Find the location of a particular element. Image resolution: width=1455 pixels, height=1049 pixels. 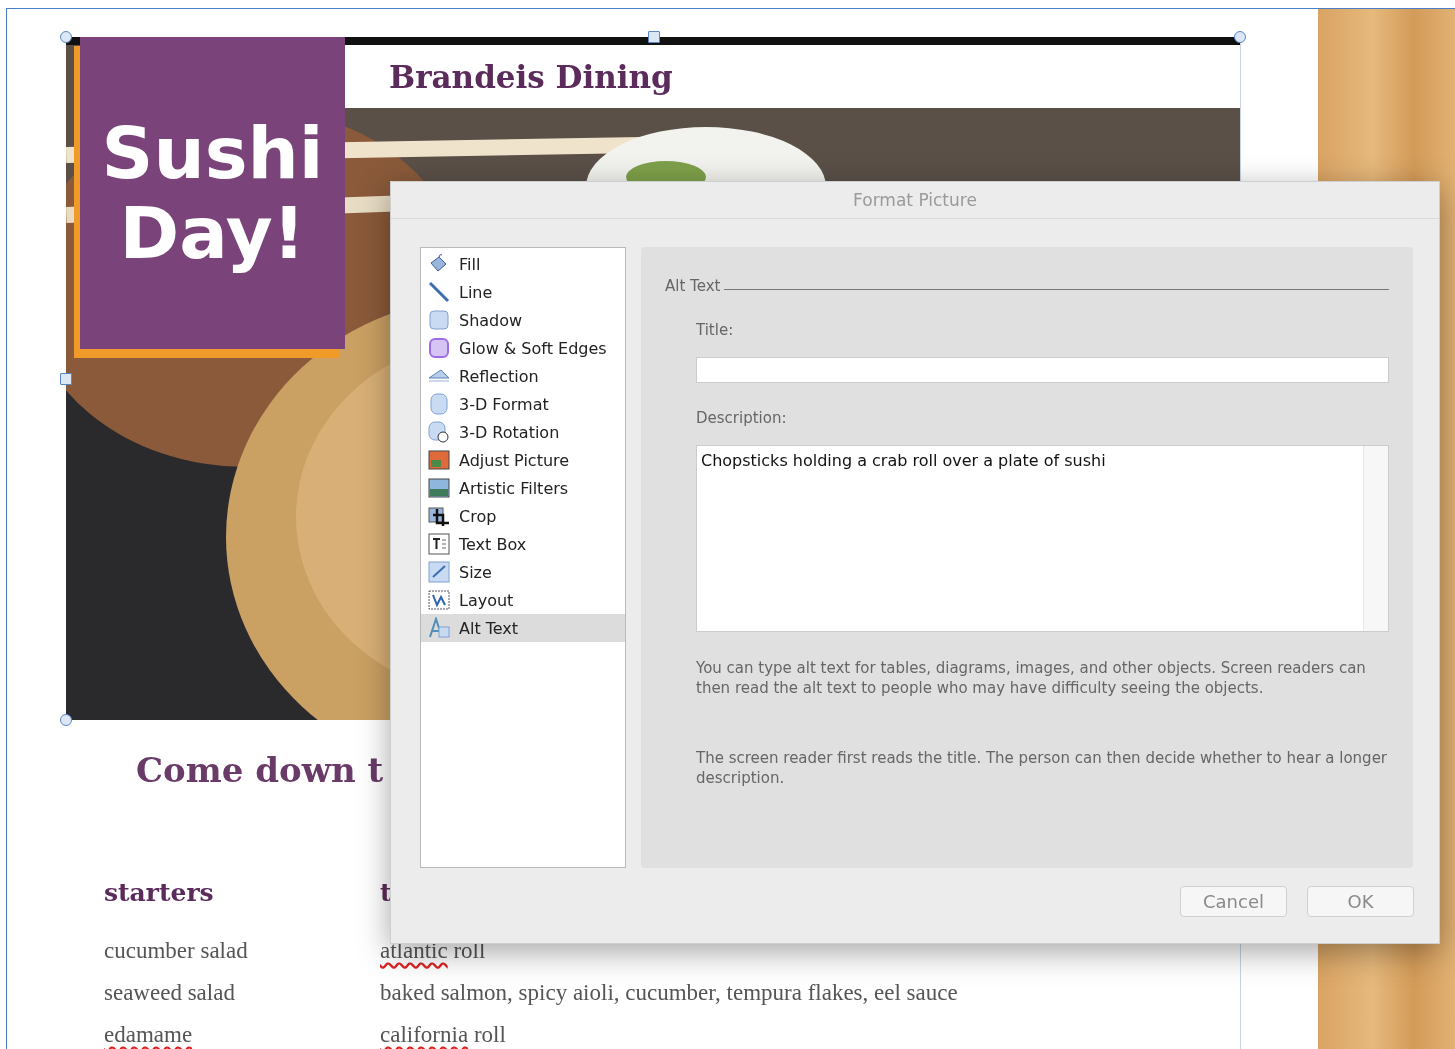

category-item: 3-D Format is located at coordinates (523, 404).